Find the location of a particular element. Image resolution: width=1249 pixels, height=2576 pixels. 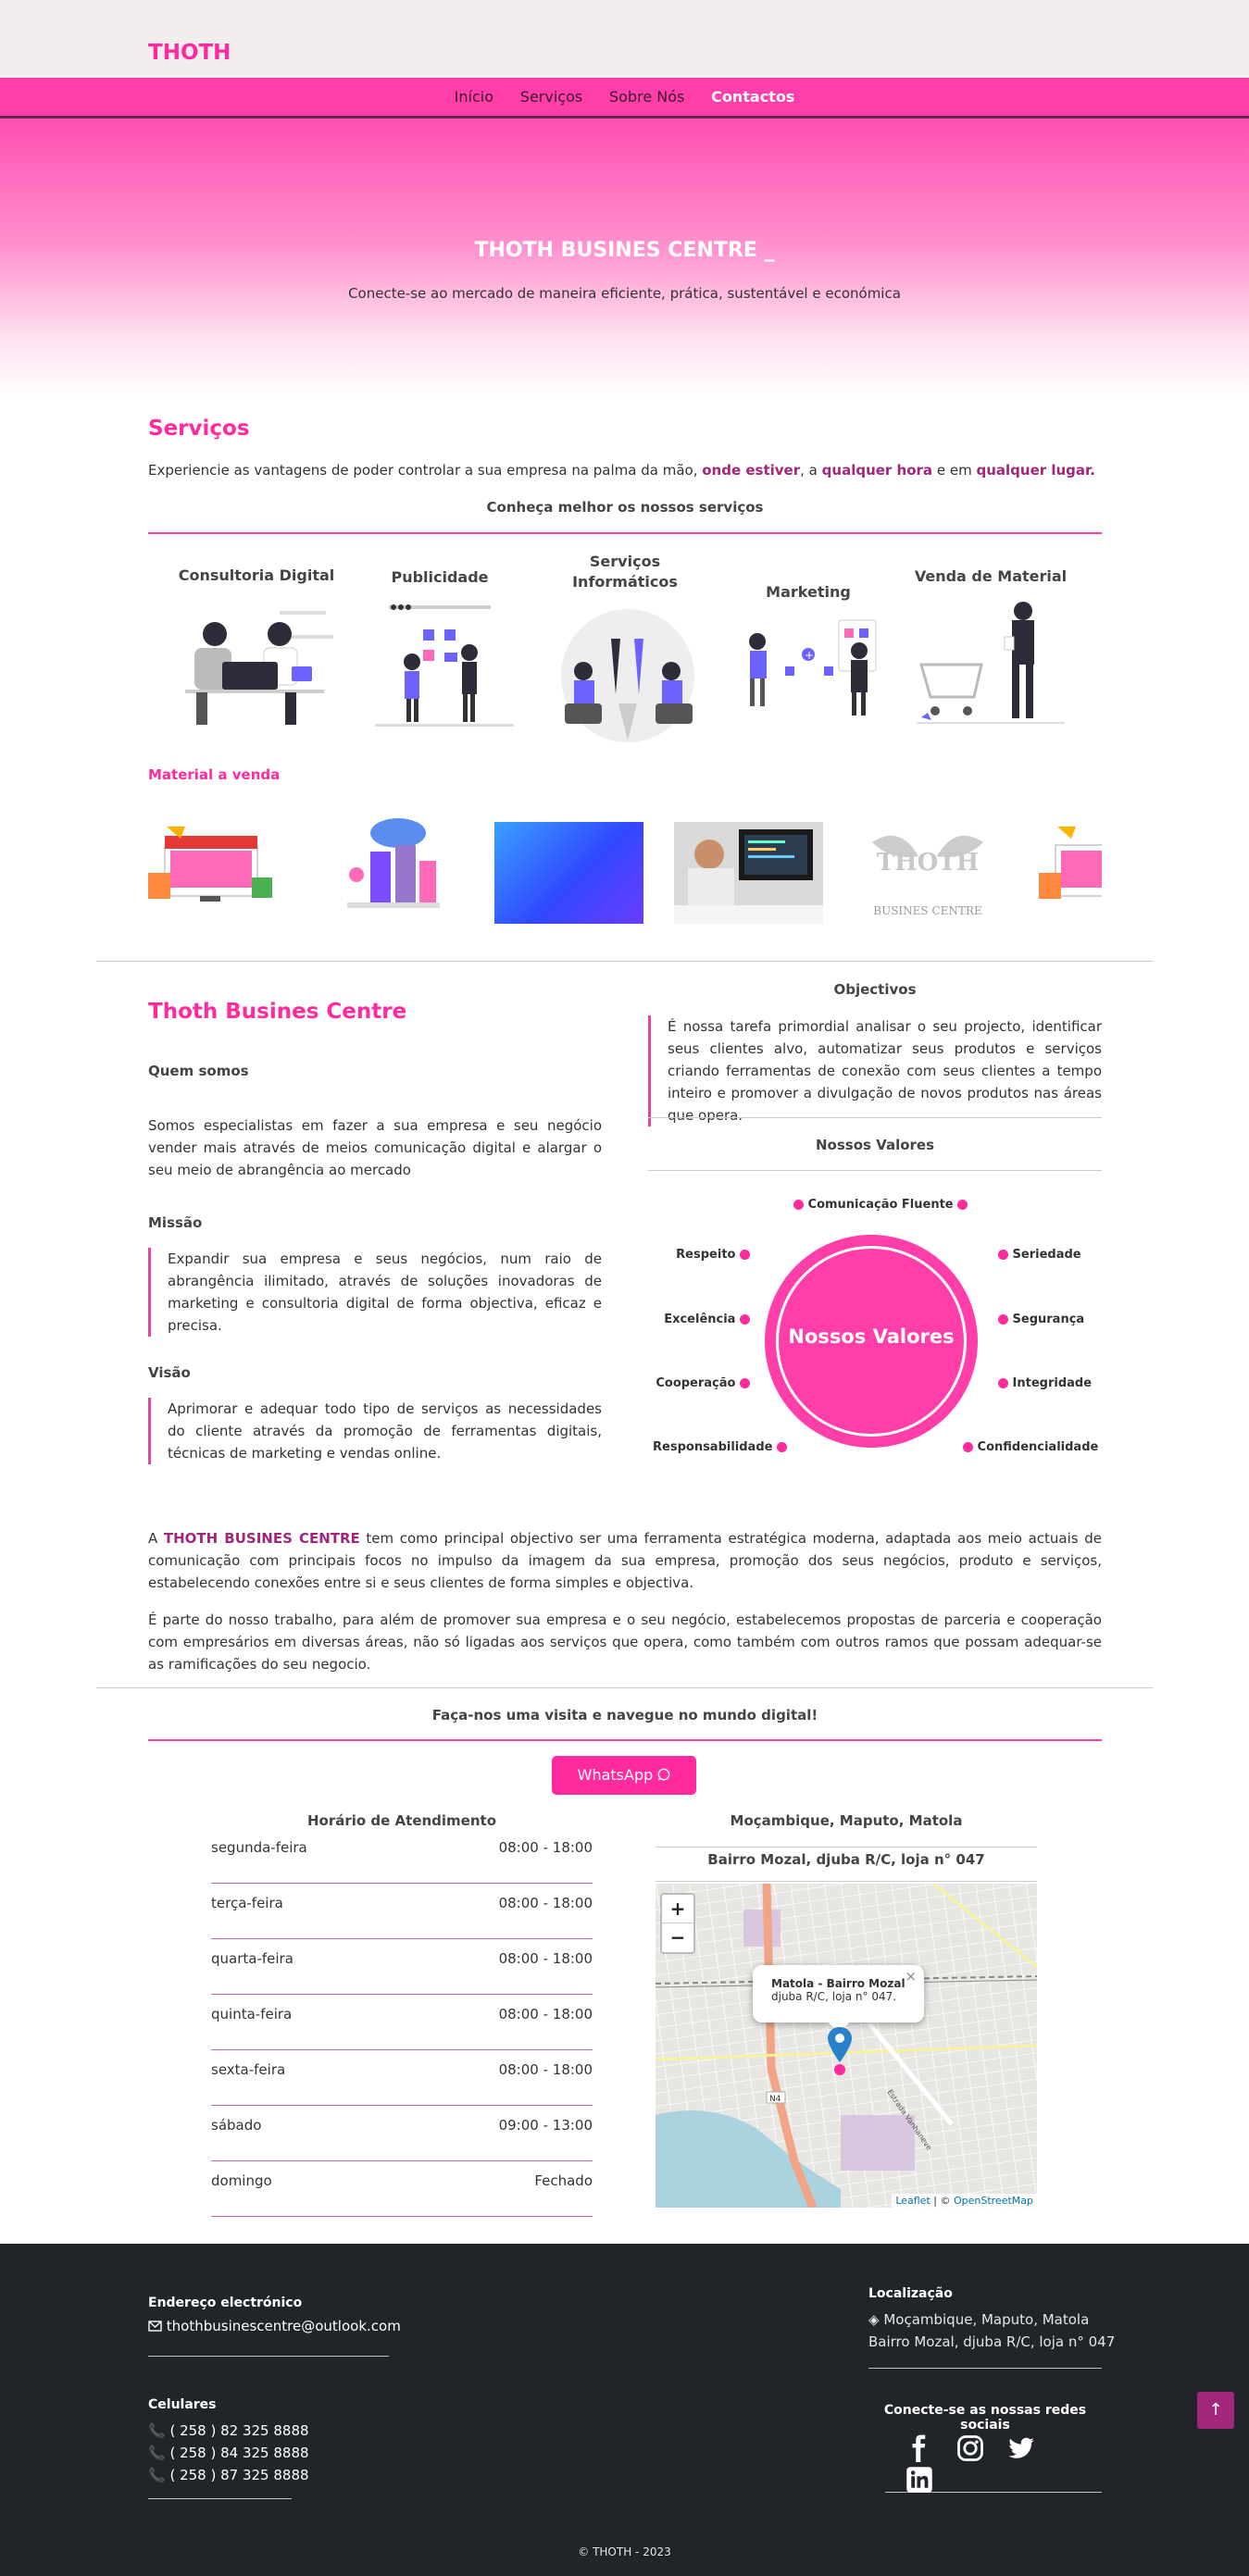

publicidade-illustration is located at coordinates (444, 666).